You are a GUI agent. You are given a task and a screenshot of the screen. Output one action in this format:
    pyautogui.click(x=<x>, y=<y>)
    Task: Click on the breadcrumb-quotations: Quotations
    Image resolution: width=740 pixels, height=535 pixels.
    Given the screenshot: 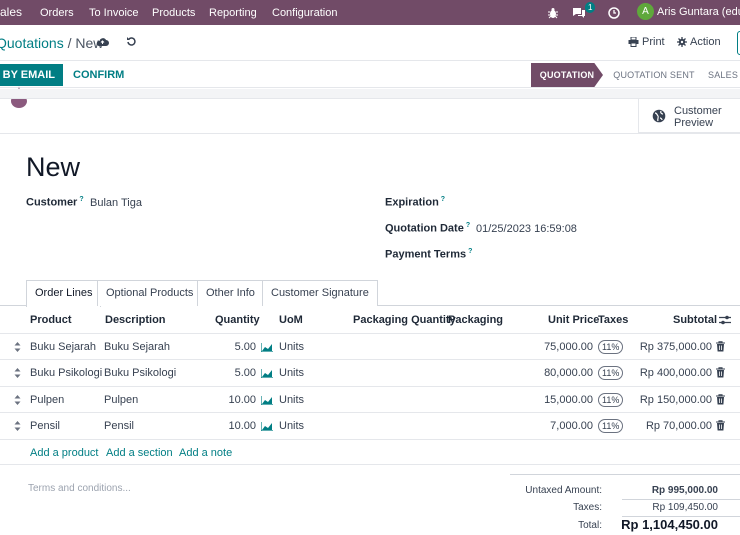 What is the action you would take?
    pyautogui.click(x=32, y=43)
    